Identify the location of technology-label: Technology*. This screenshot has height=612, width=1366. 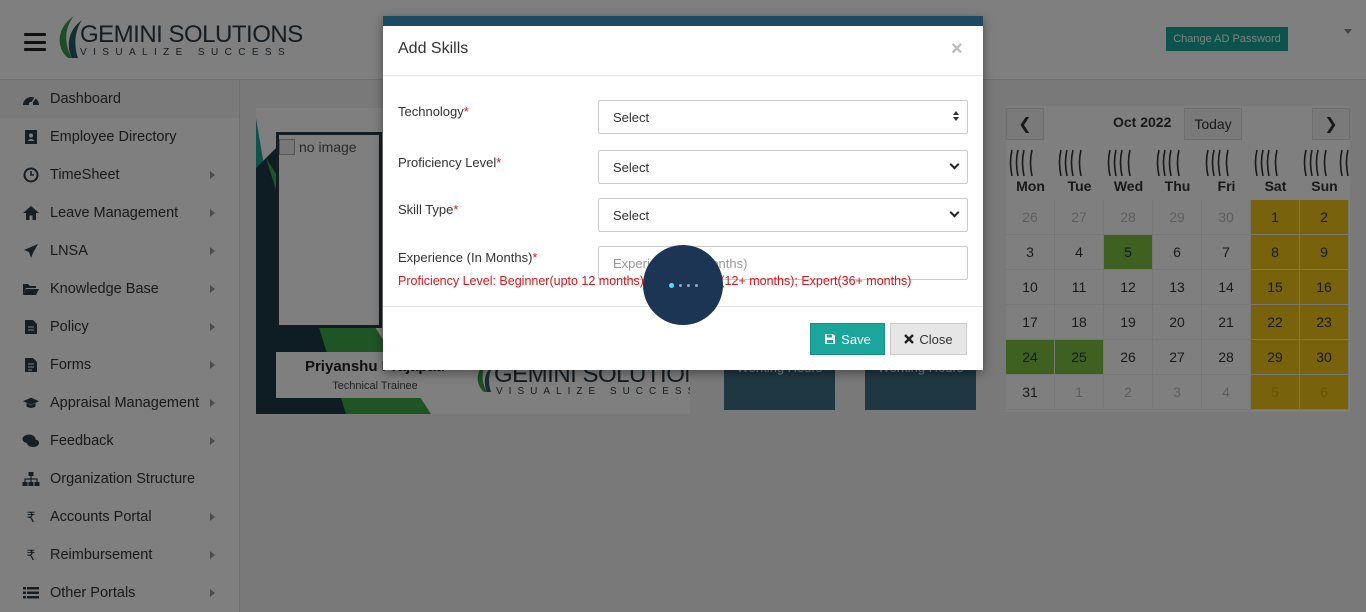
(433, 111).